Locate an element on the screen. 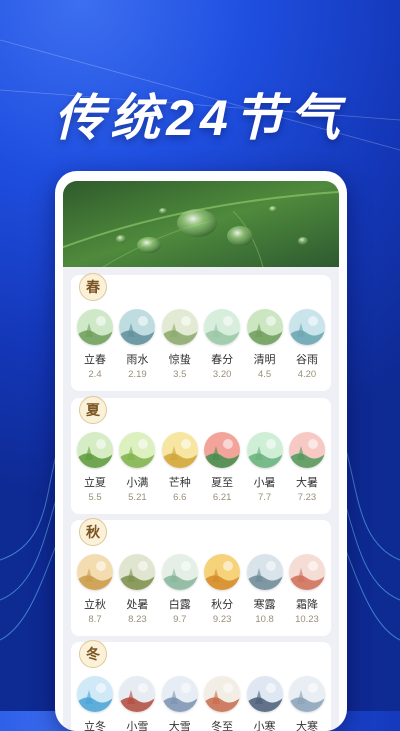  solar-term-item: 冬至 is located at coordinates (222, 703).